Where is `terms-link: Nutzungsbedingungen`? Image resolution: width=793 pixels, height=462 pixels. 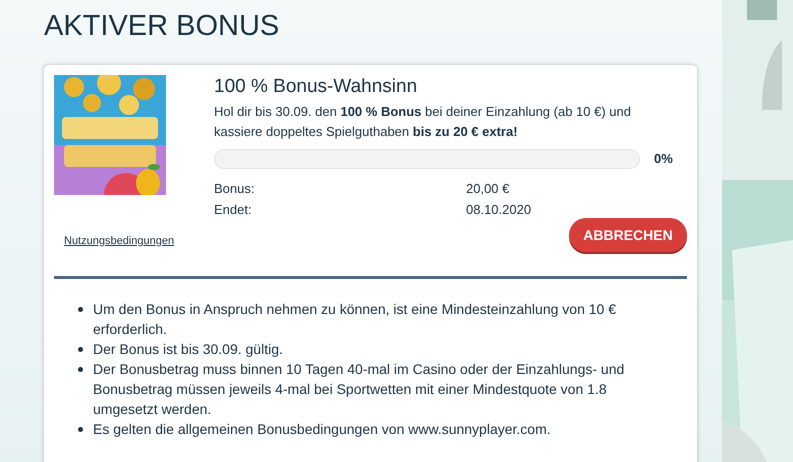 terms-link: Nutzungsbedingungen is located at coordinates (119, 241).